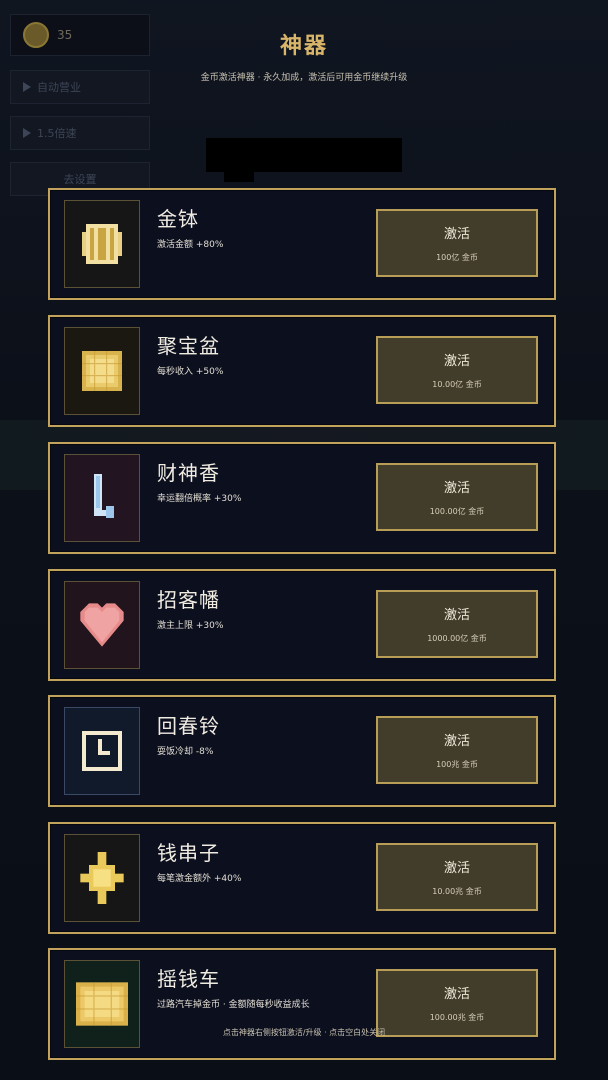 This screenshot has width=608, height=1080. I want to click on artifact-card: 摇钱车 过路汽车掉金币 · 金额随每秒收益成长 激活 100.00兆 金币, so click(302, 1004).